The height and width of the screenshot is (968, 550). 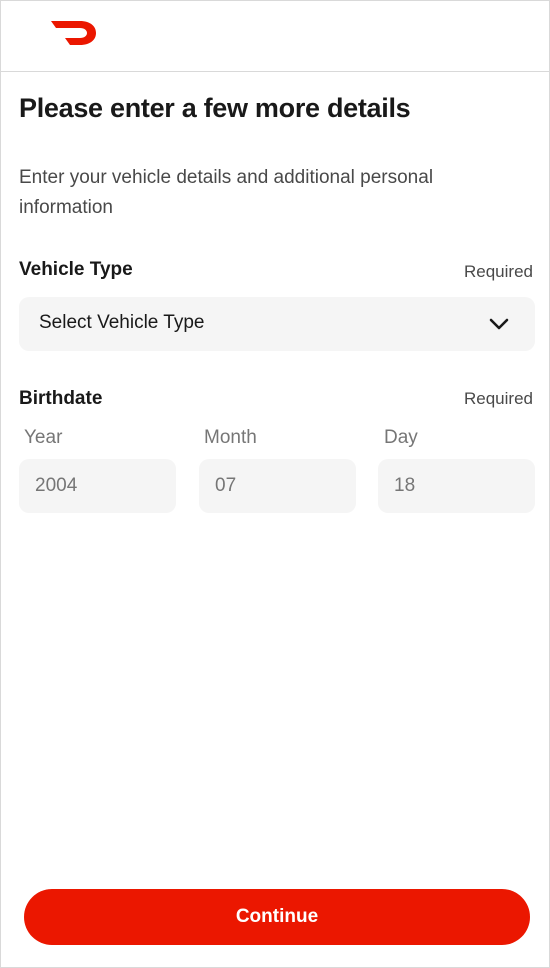 I want to click on vehicle-type-label: Vehicle Type, so click(x=76, y=269).